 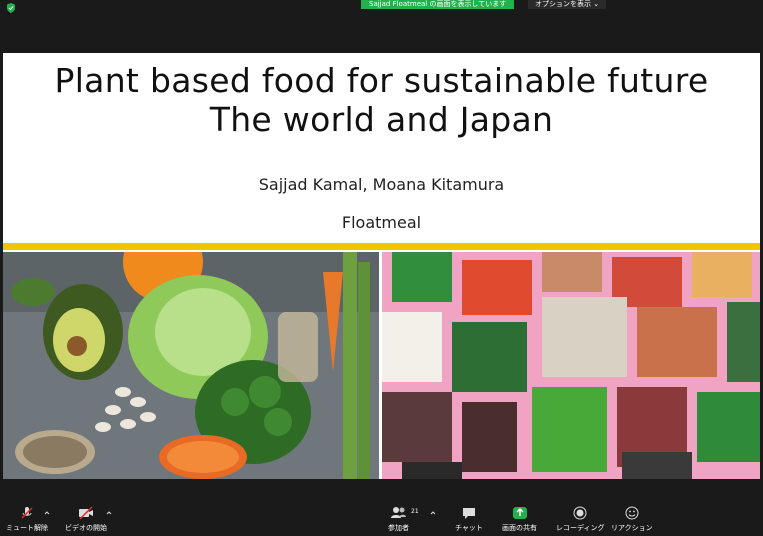 What do you see at coordinates (433, 513) in the screenshot?
I see `participants-options-chevron-icon` at bounding box center [433, 513].